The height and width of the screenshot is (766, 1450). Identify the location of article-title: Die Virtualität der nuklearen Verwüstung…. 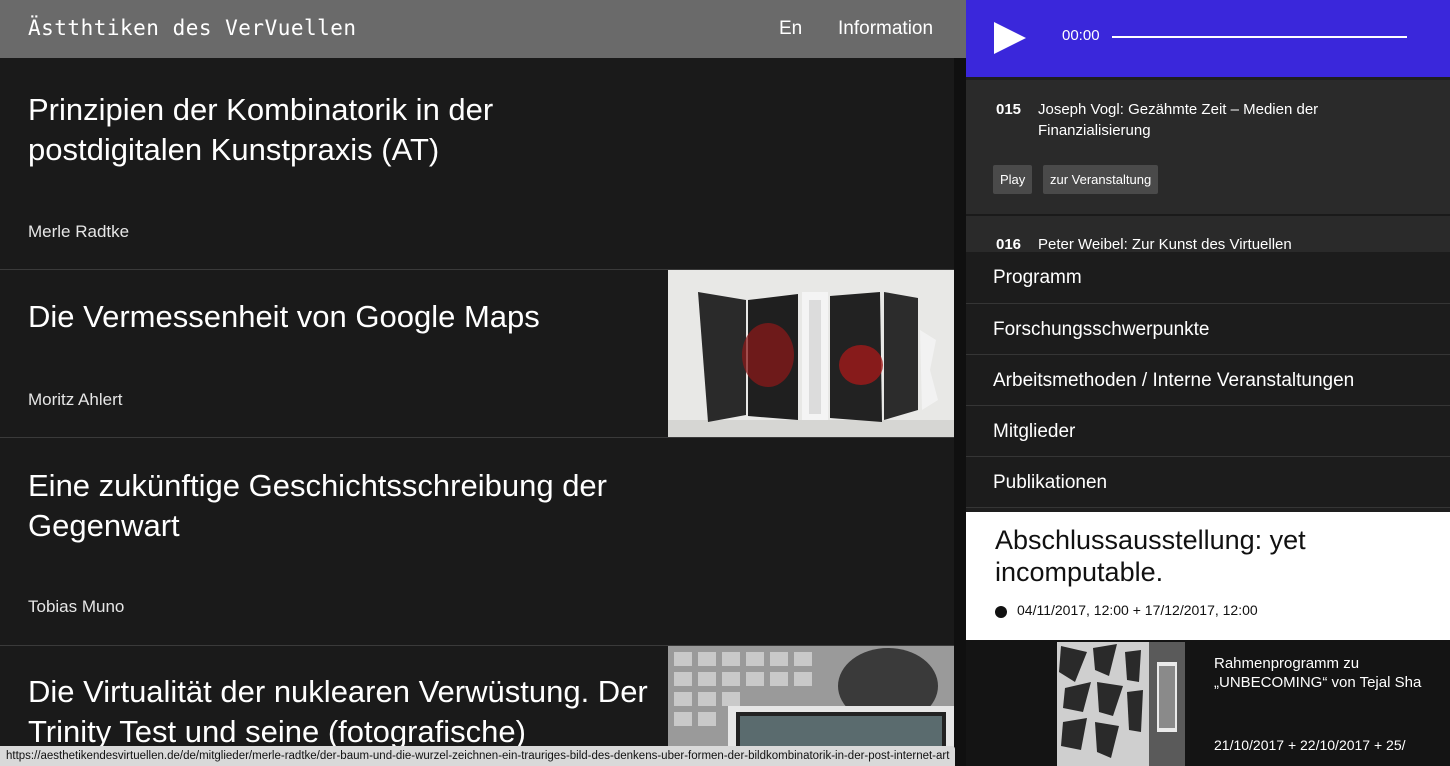
(338, 711).